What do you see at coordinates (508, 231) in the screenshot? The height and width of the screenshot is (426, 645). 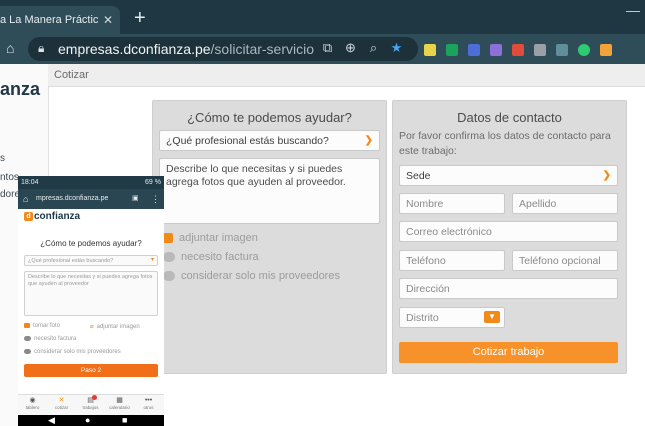 I see `email-input: Correo electrónico` at bounding box center [508, 231].